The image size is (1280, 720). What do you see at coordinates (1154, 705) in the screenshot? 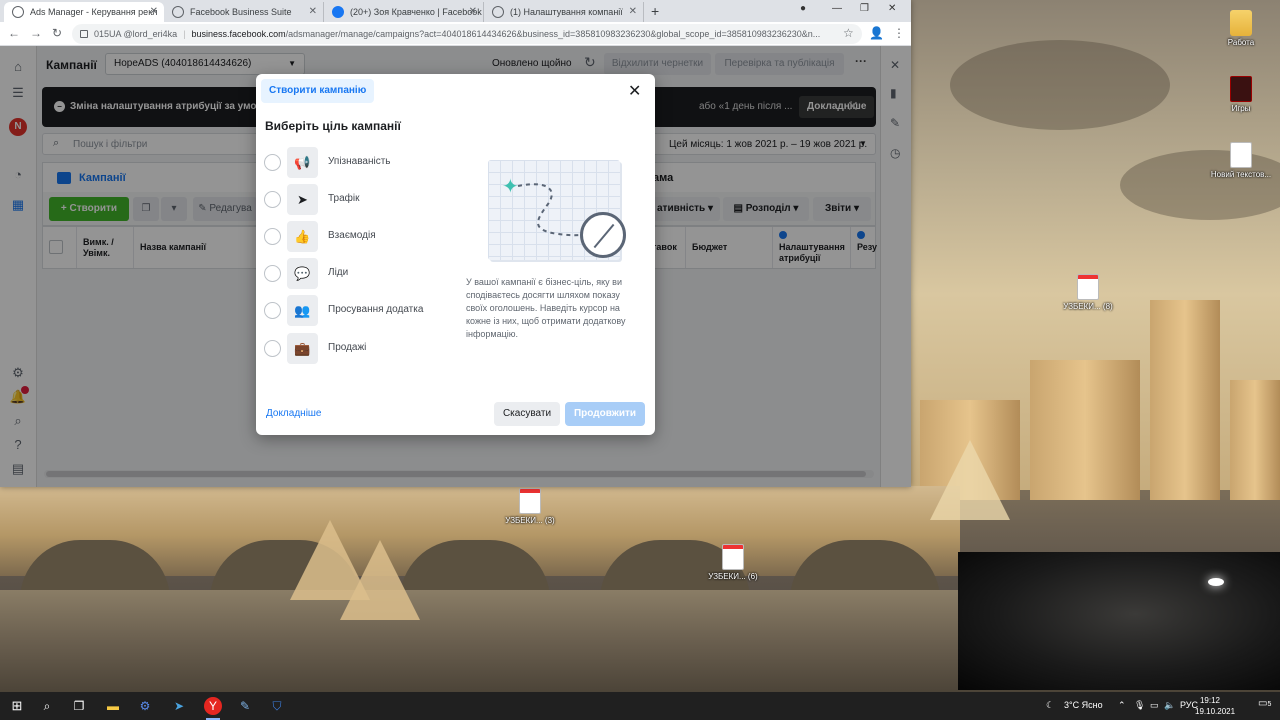
I see `network-icon: ▭` at bounding box center [1154, 705].